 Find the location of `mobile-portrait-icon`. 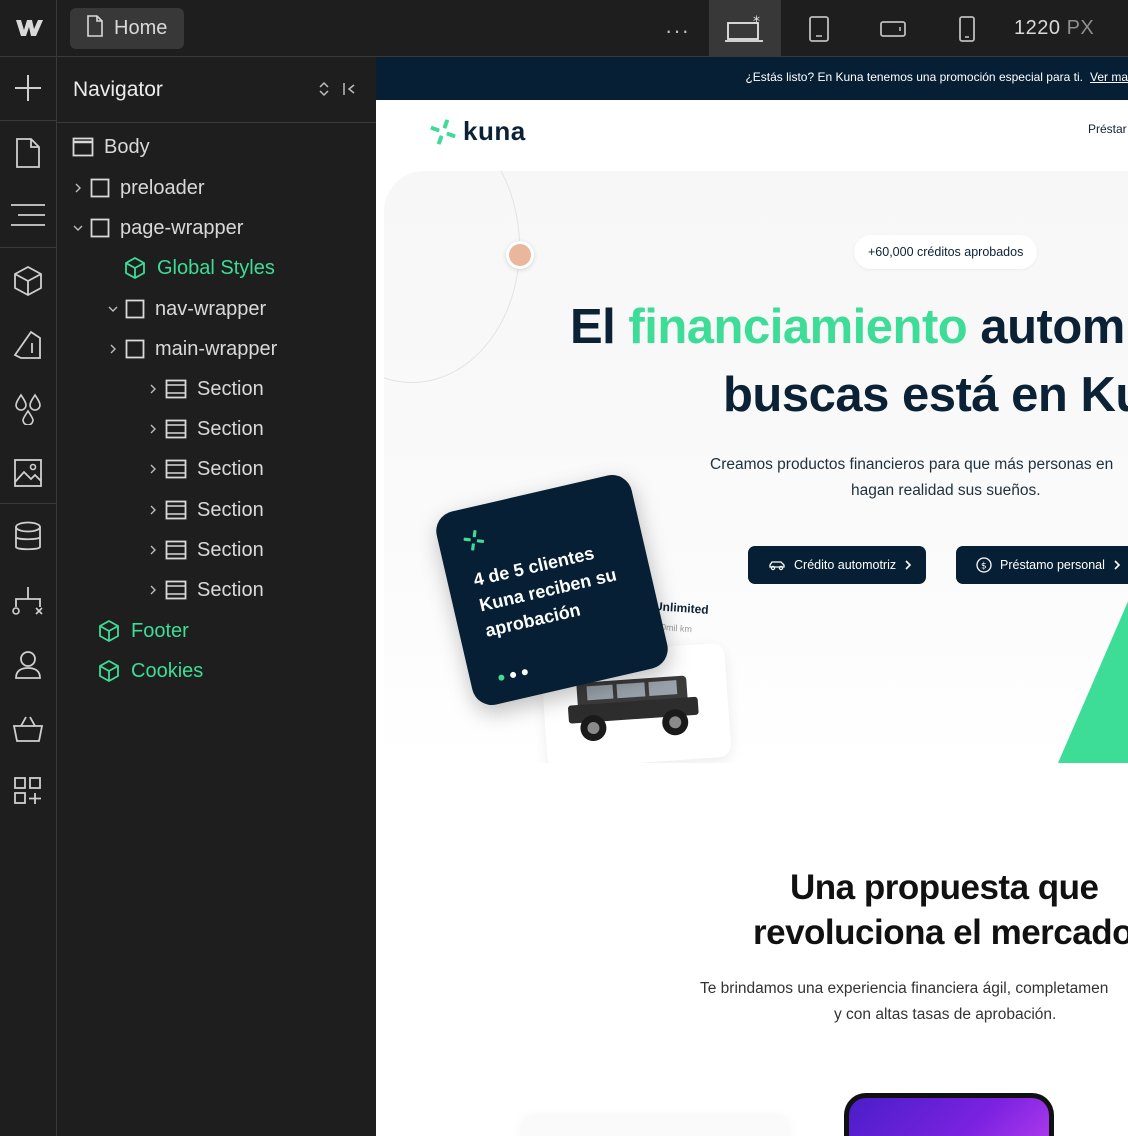

mobile-portrait-icon is located at coordinates (967, 28).